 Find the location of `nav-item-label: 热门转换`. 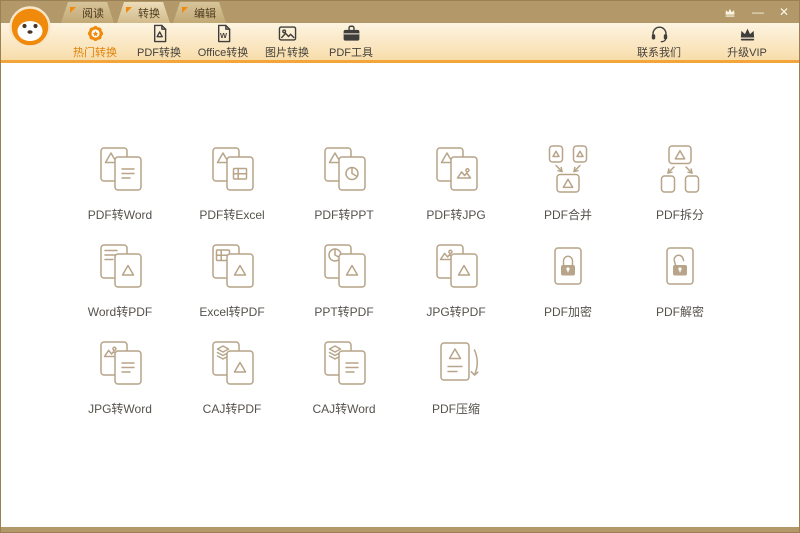

nav-item-label: 热门转换 is located at coordinates (95, 53).